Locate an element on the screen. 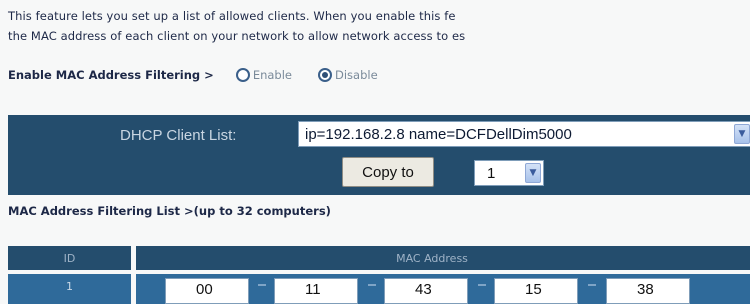  copy-slot-select: 1 ▼ is located at coordinates (509, 173).